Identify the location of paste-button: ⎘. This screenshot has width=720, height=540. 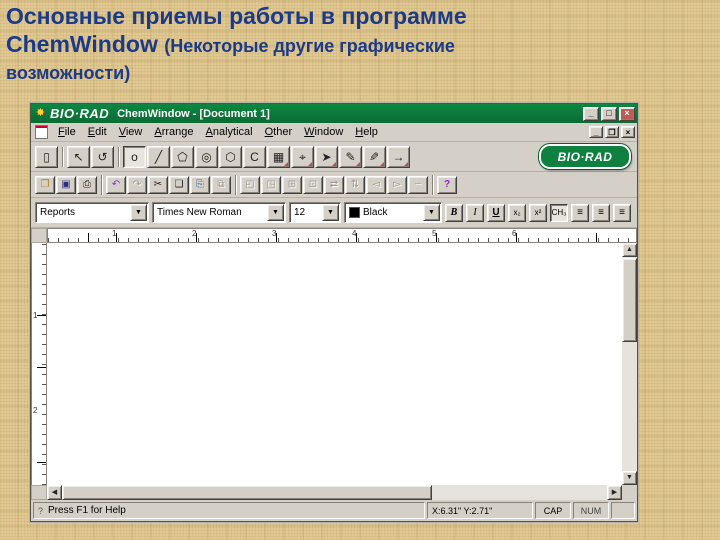
(200, 184).